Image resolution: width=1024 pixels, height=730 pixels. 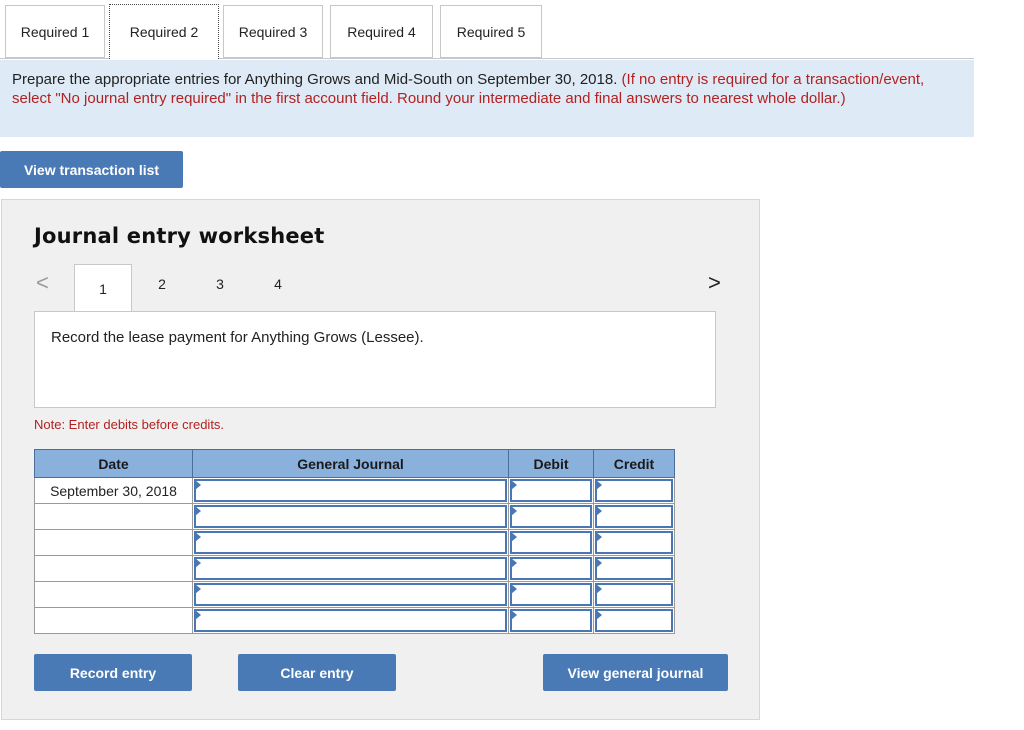 I want to click on clear-entry-button: Clear entry, so click(x=317, y=672).